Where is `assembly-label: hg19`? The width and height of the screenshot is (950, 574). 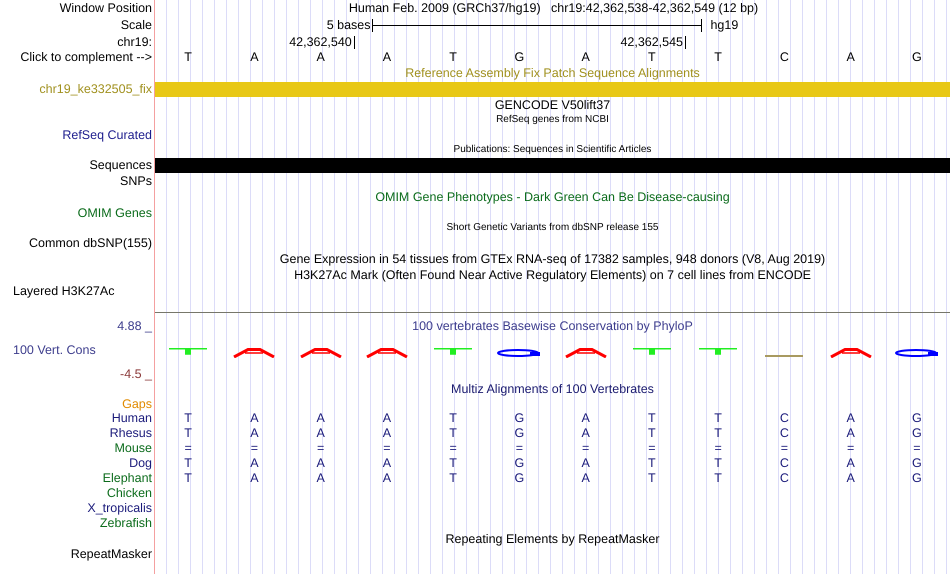
assembly-label: hg19 is located at coordinates (723, 25).